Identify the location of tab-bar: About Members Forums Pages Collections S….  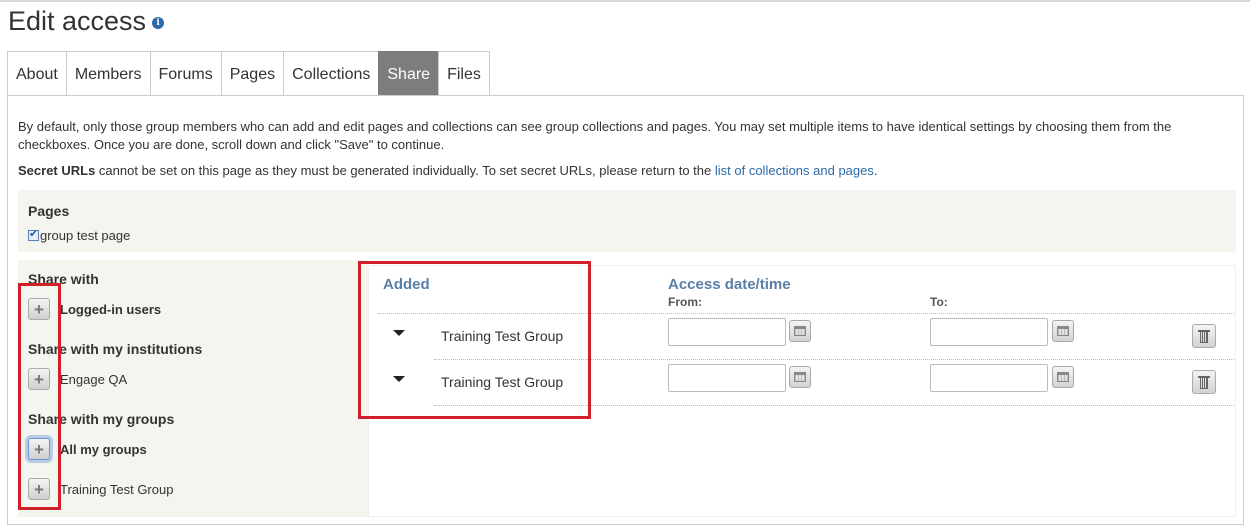
(248, 73).